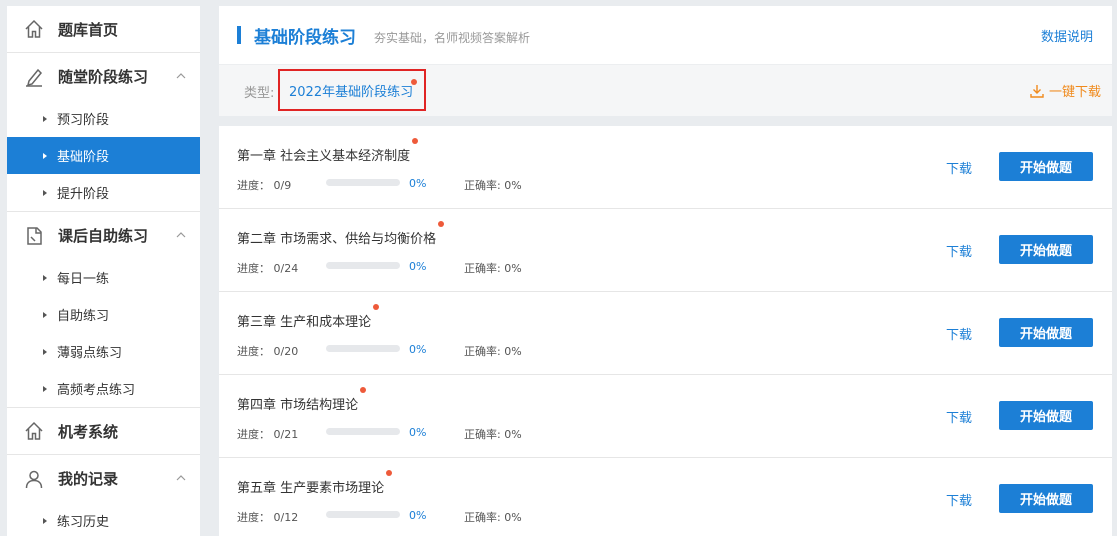  What do you see at coordinates (96, 390) in the screenshot?
I see `sidebar-item-label: 高频考点练习` at bounding box center [96, 390].